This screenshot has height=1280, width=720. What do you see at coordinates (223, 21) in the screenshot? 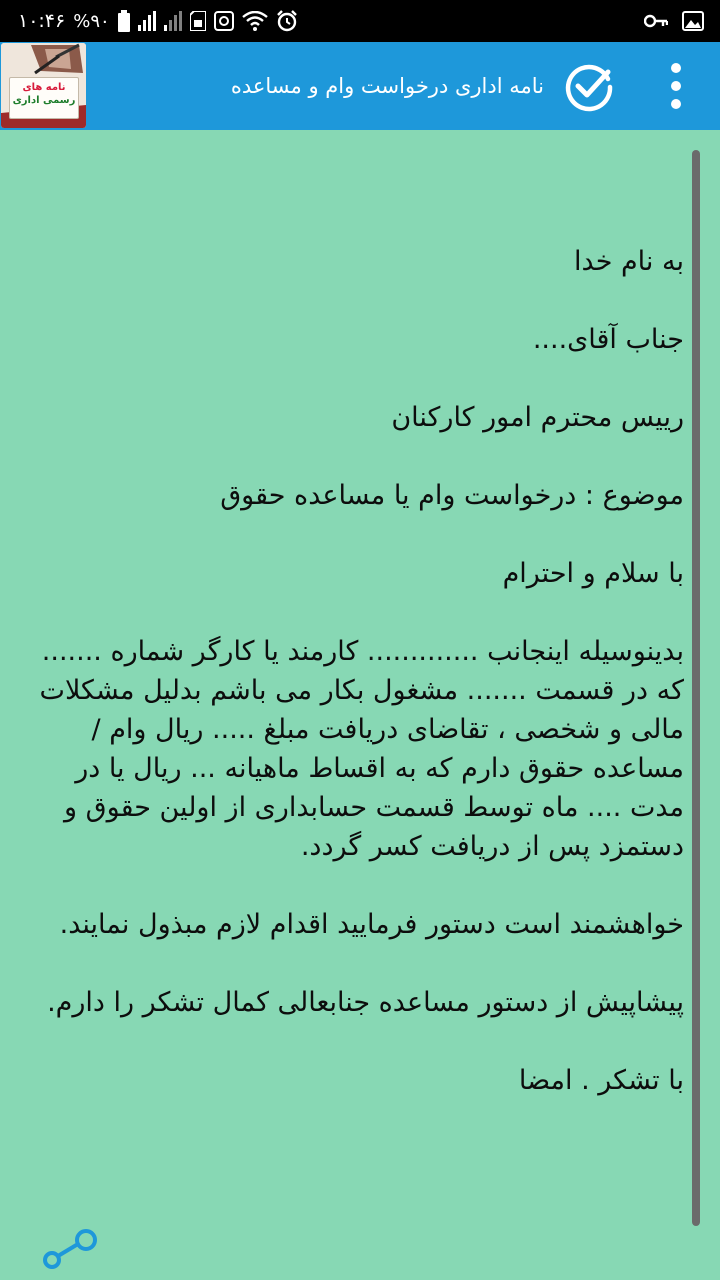
I see `data-saver-icon` at bounding box center [223, 21].